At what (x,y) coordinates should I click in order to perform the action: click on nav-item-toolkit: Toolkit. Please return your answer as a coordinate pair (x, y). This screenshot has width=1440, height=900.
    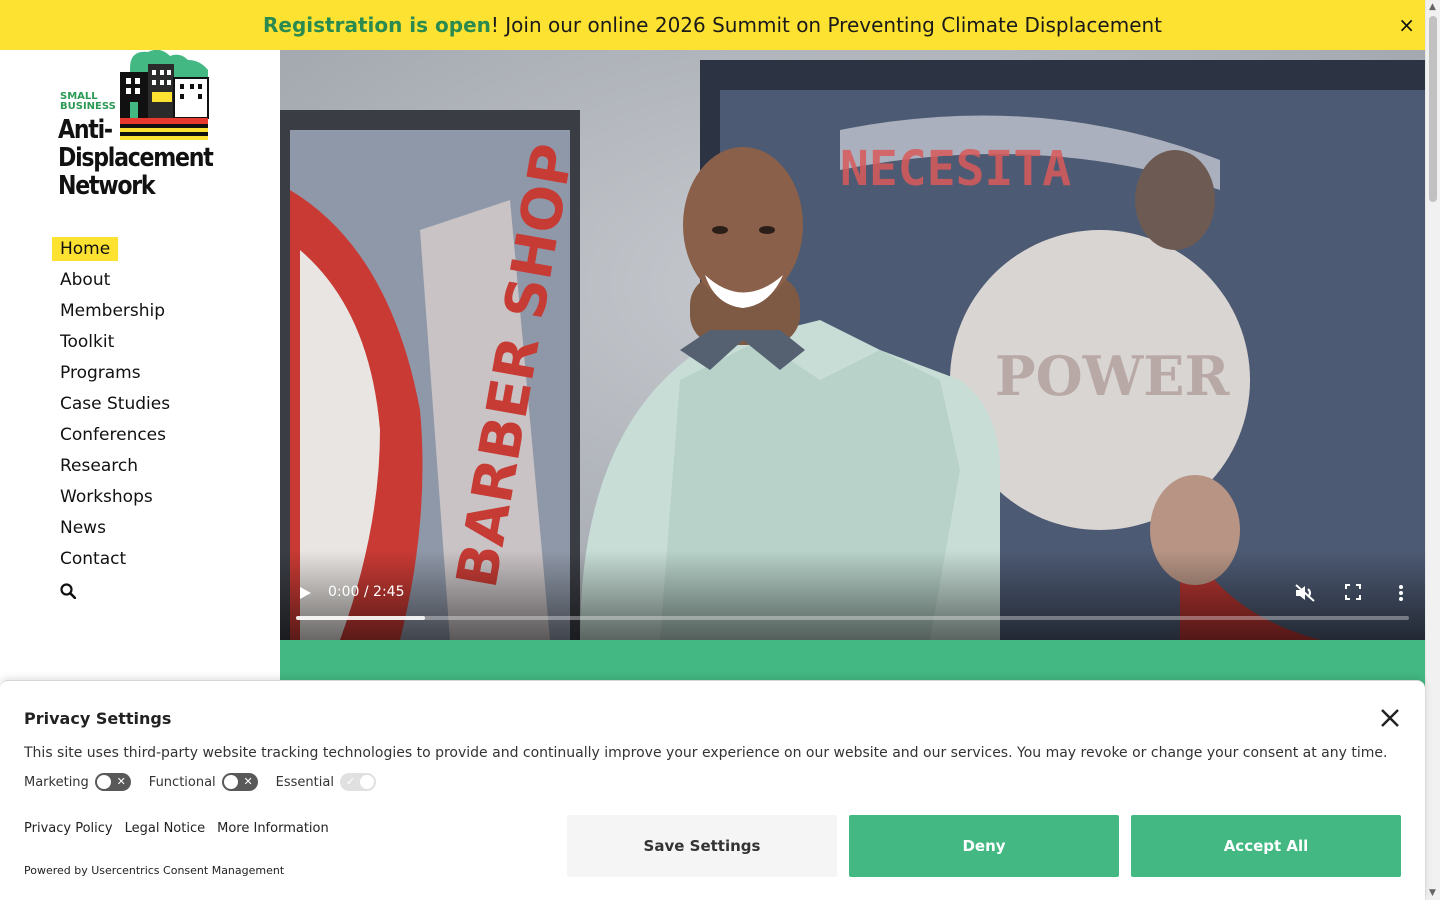
    Looking at the image, I should click on (115, 344).